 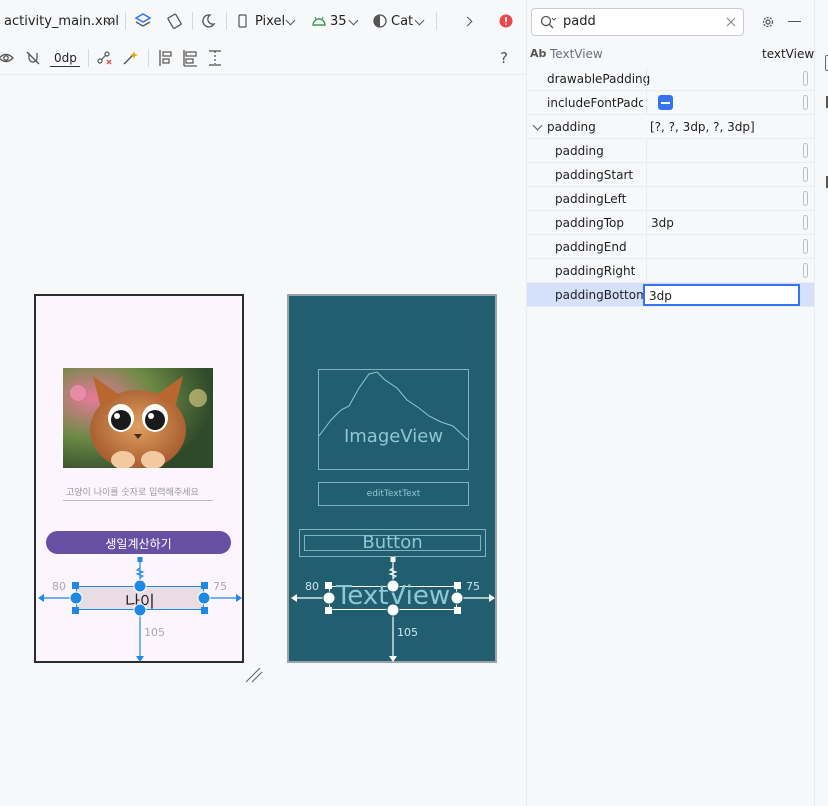 I want to click on blueprint-selection-handles, so click(x=394, y=598).